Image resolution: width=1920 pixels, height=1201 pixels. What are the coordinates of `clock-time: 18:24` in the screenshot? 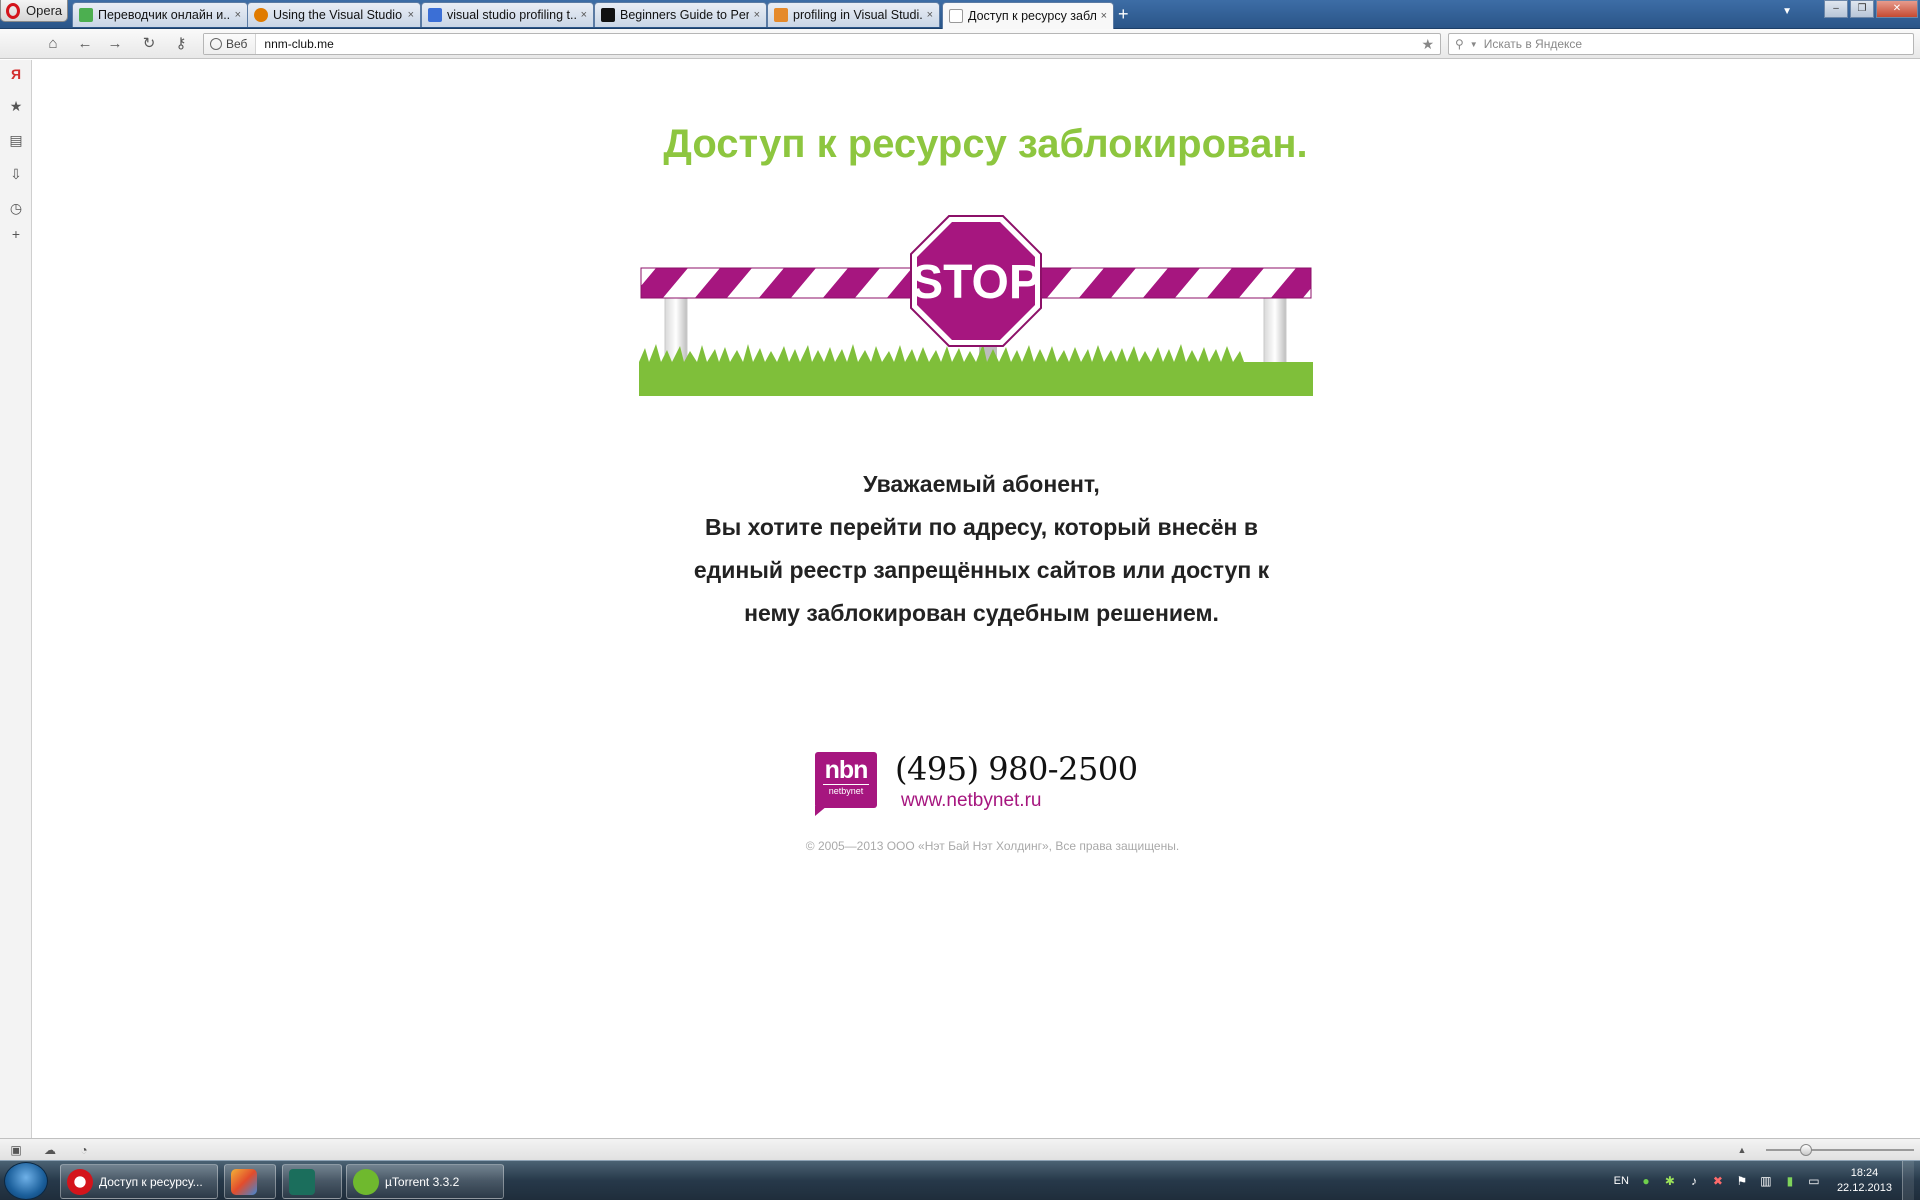 It's located at (1864, 1173).